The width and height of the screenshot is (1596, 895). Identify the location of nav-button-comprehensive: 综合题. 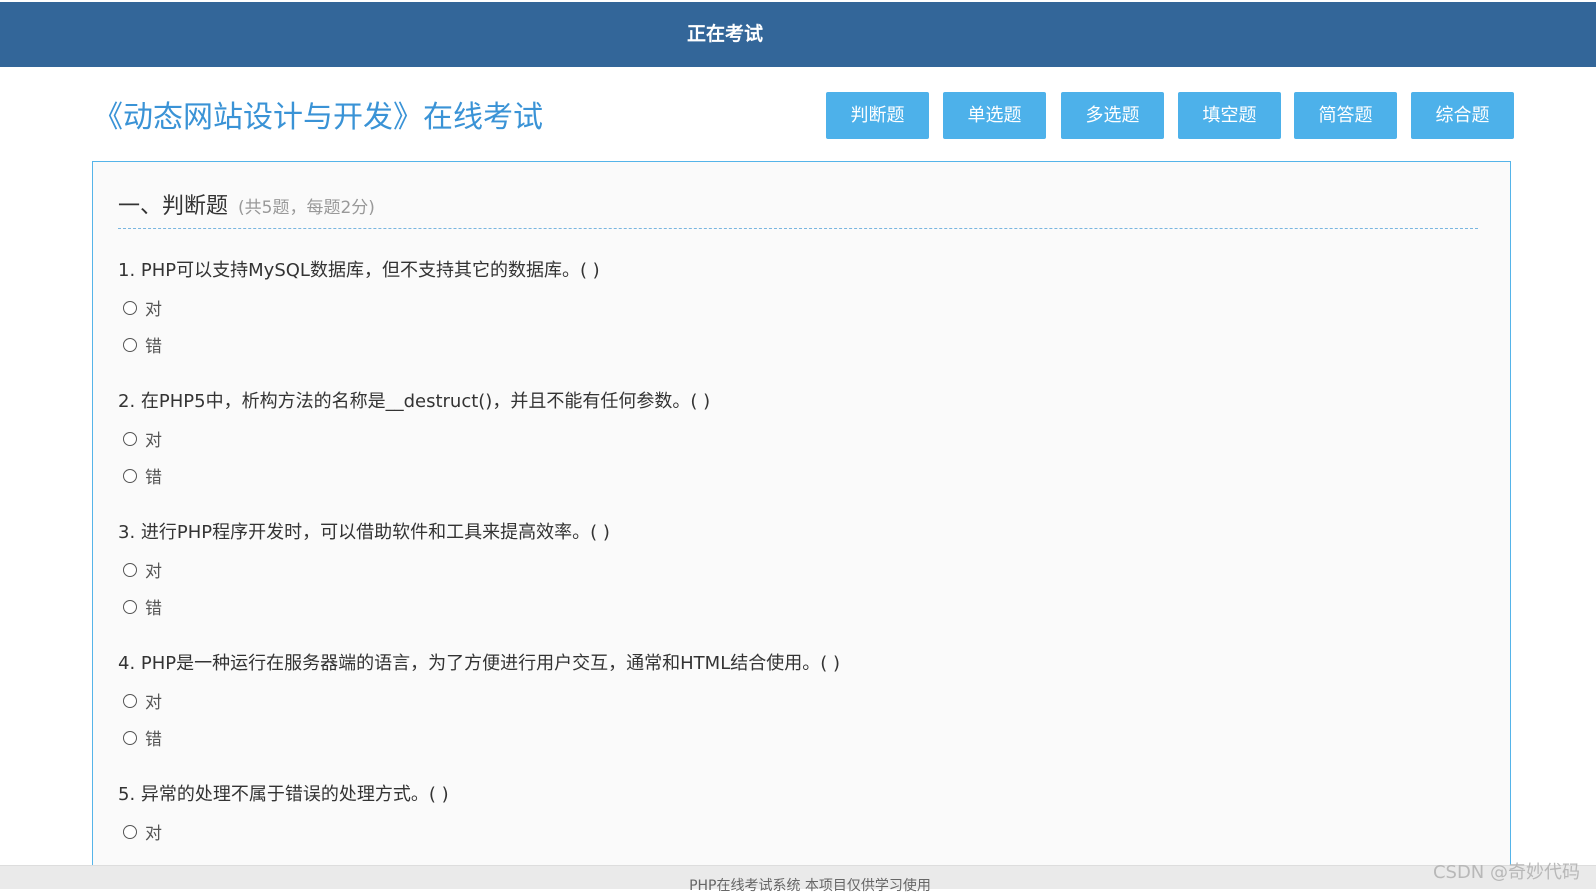
(1462, 115).